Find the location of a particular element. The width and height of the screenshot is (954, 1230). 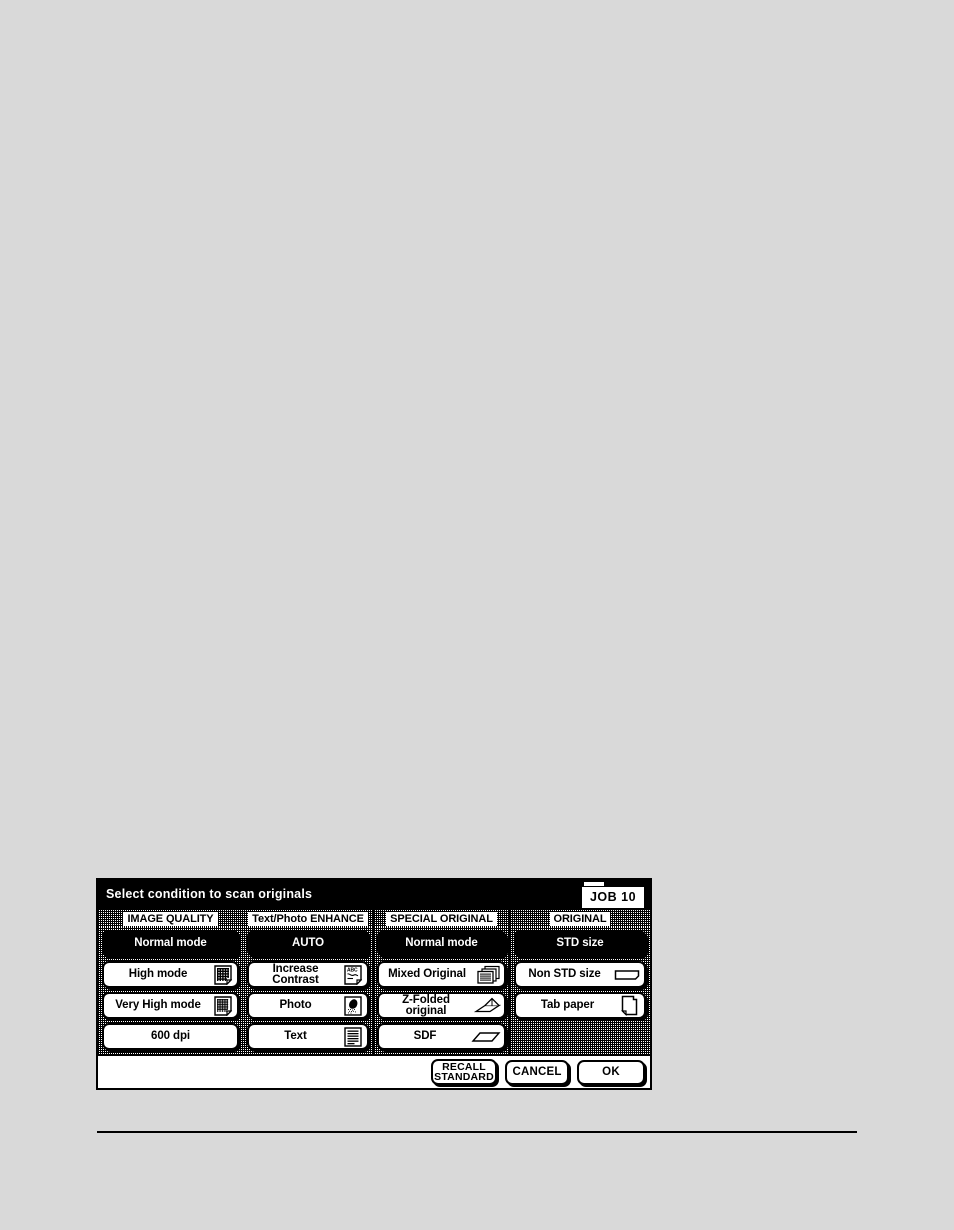

option-label: Non STD size is located at coordinates (564, 974).